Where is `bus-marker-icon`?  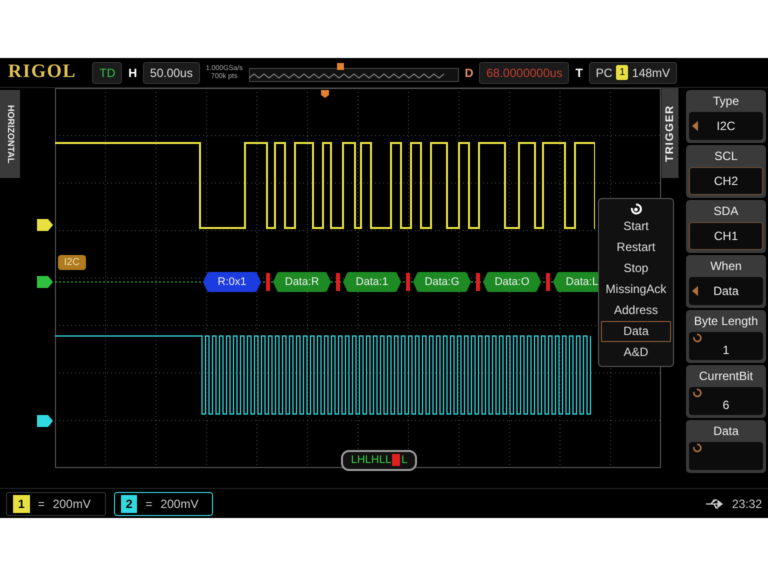 bus-marker-icon is located at coordinates (45, 282).